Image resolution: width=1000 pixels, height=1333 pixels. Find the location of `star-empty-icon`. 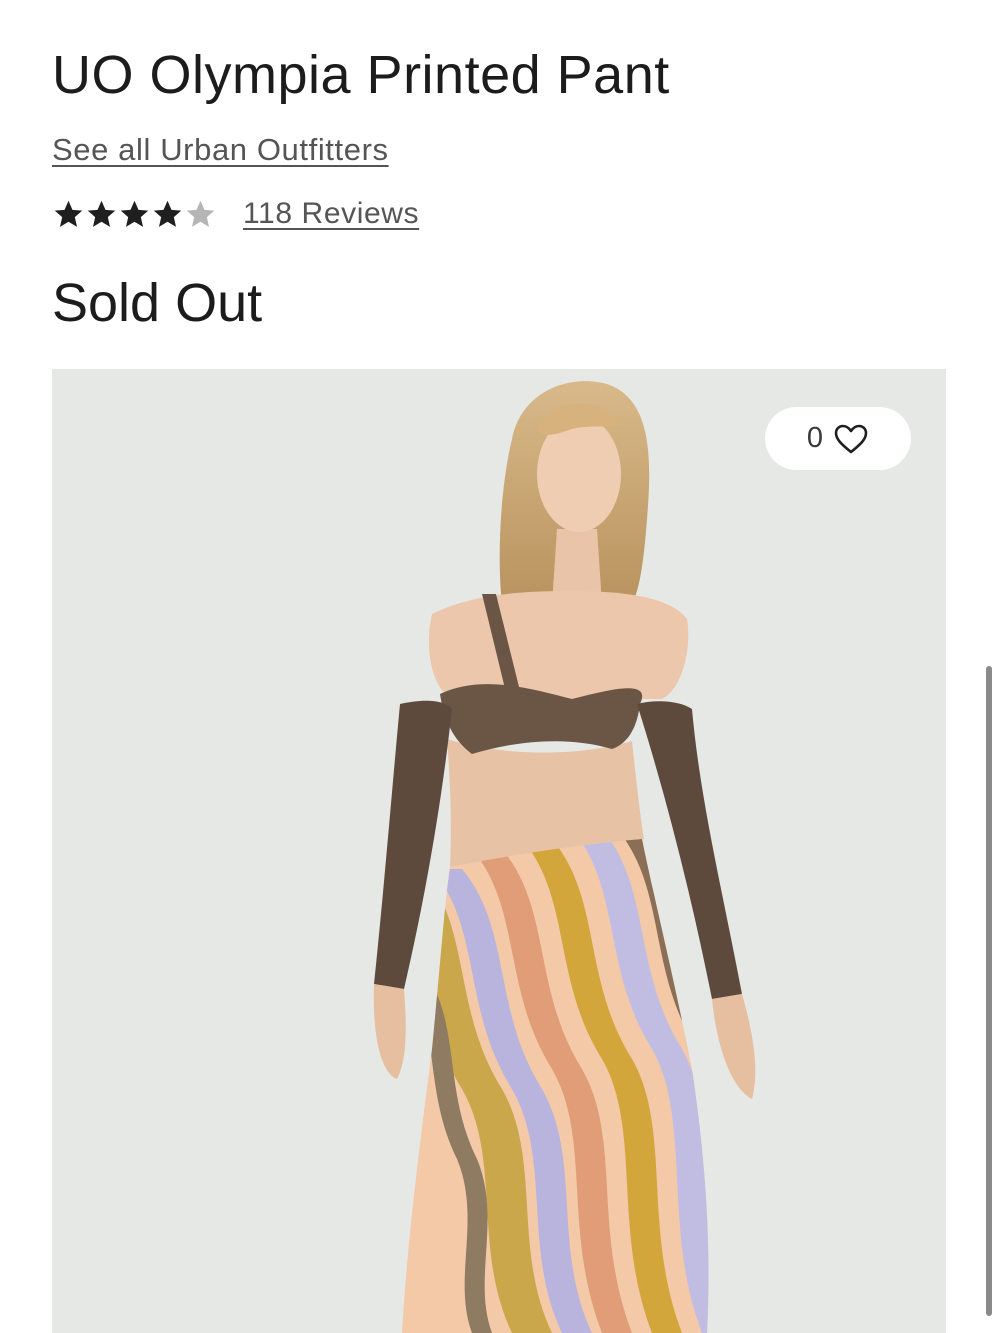

star-empty-icon is located at coordinates (200, 213).